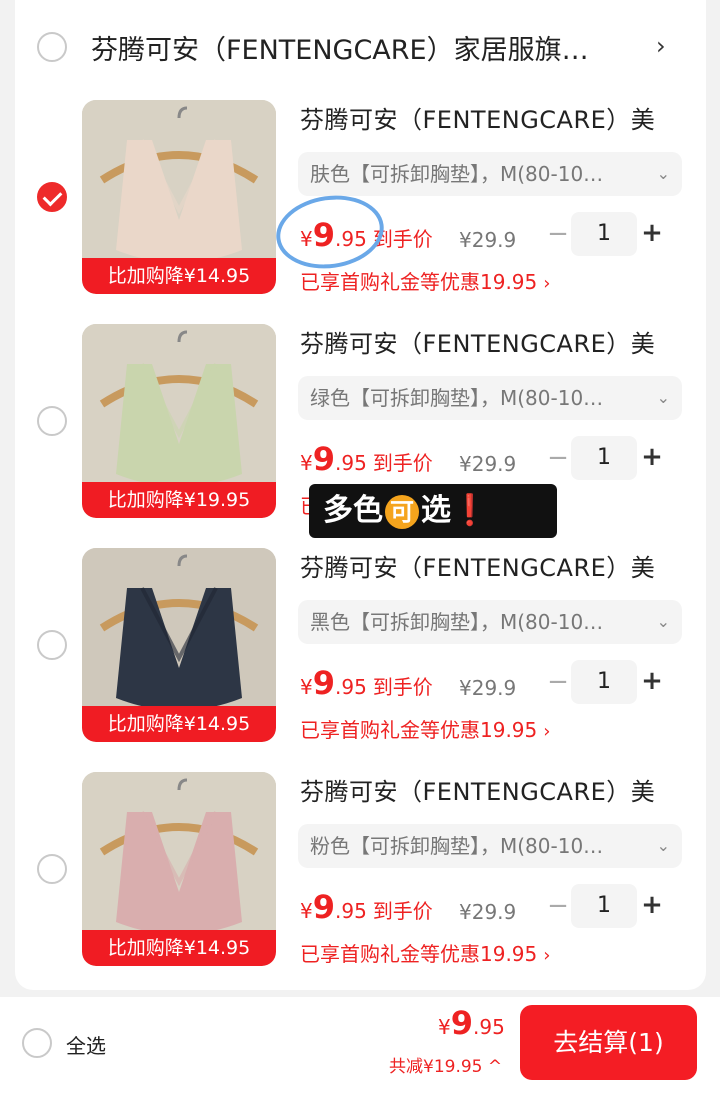 Image resolution: width=720 pixels, height=1093 pixels. I want to click on sticker-text-a: 多色, so click(353, 510).